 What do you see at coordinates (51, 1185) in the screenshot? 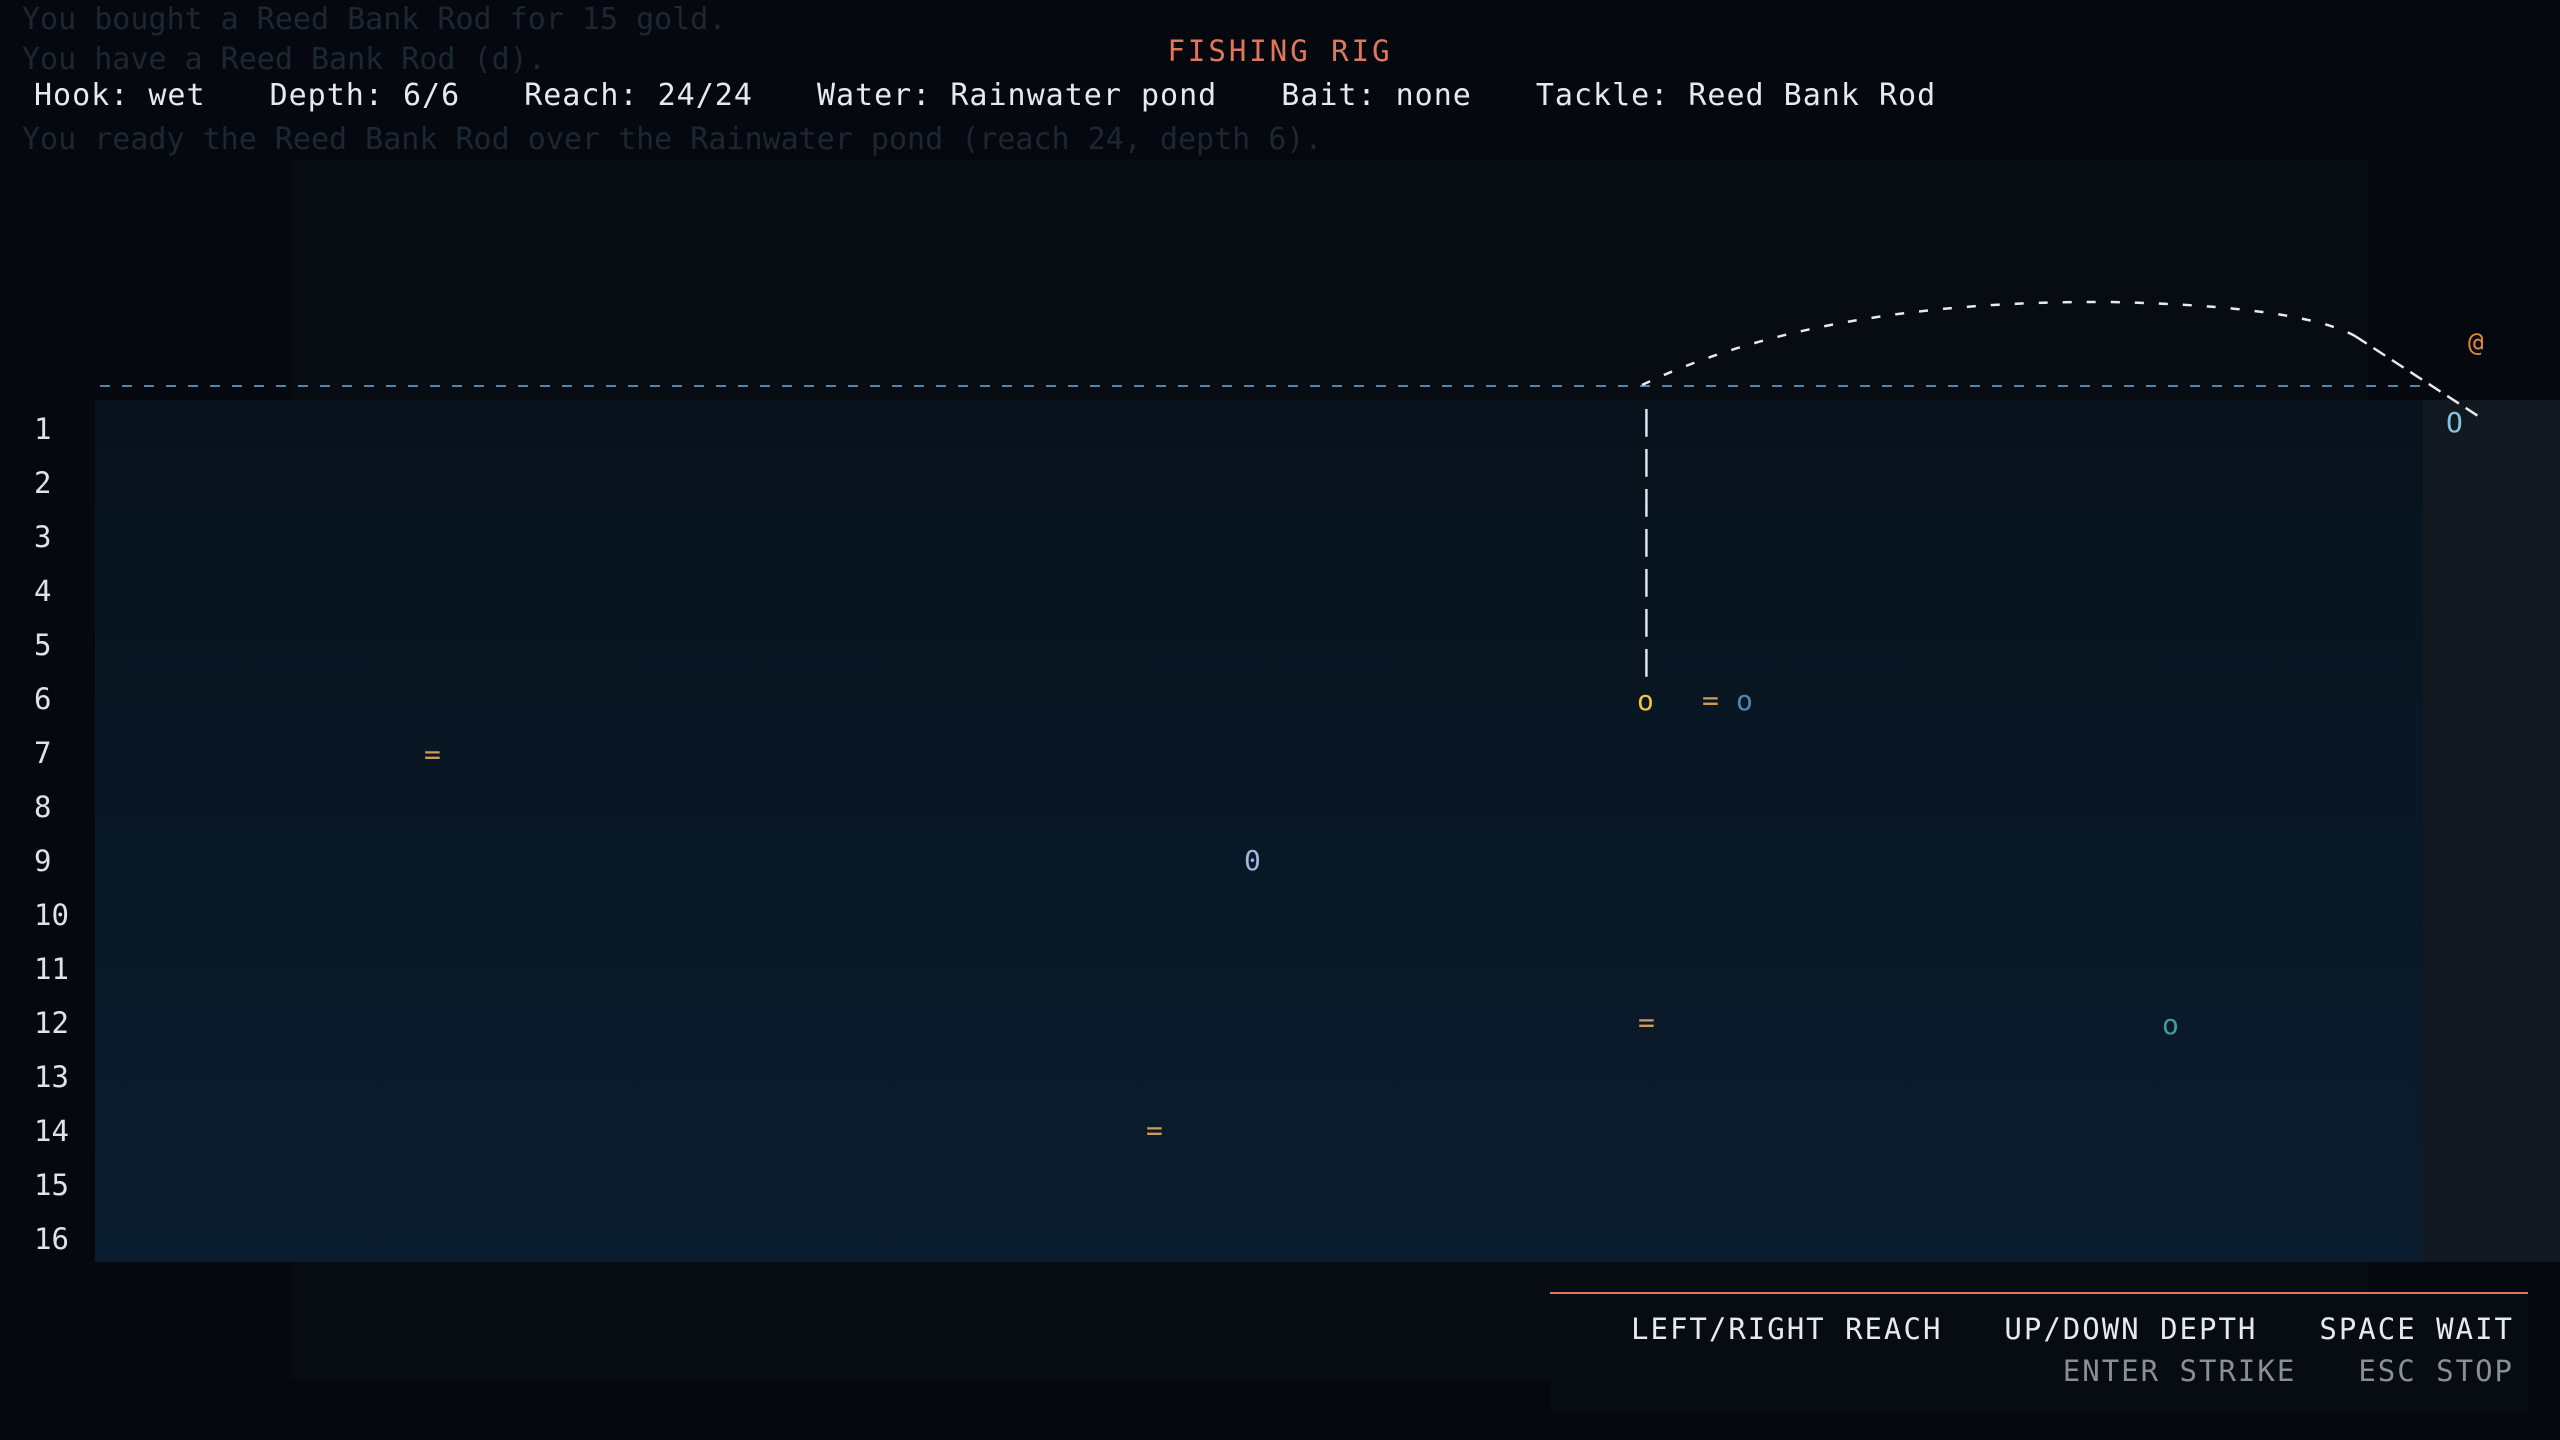
I see `depth-label: 15` at bounding box center [51, 1185].